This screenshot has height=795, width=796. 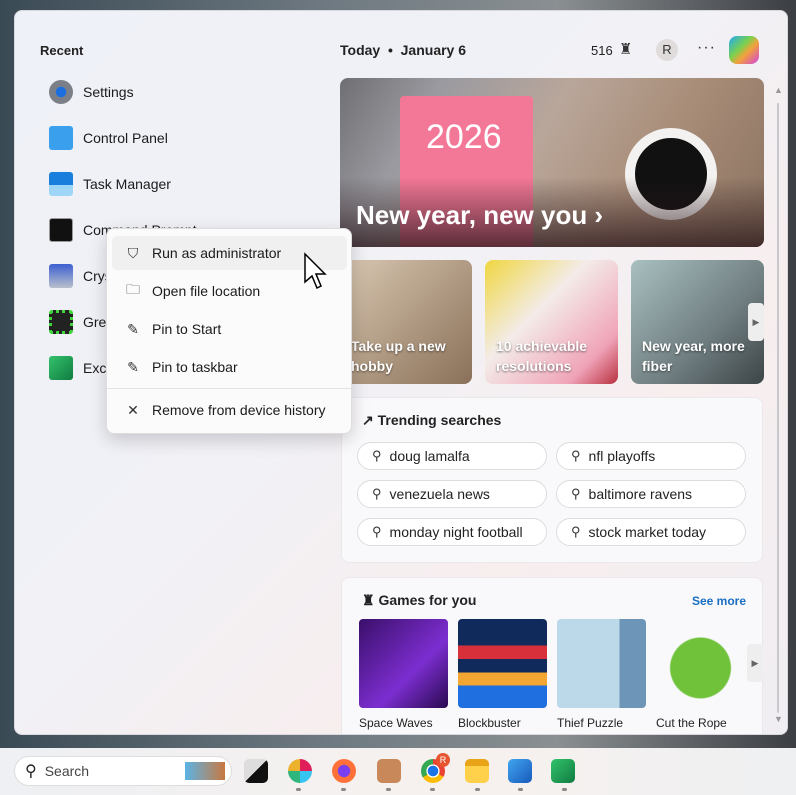 I want to click on pill-label: stock market today, so click(x=647, y=532).